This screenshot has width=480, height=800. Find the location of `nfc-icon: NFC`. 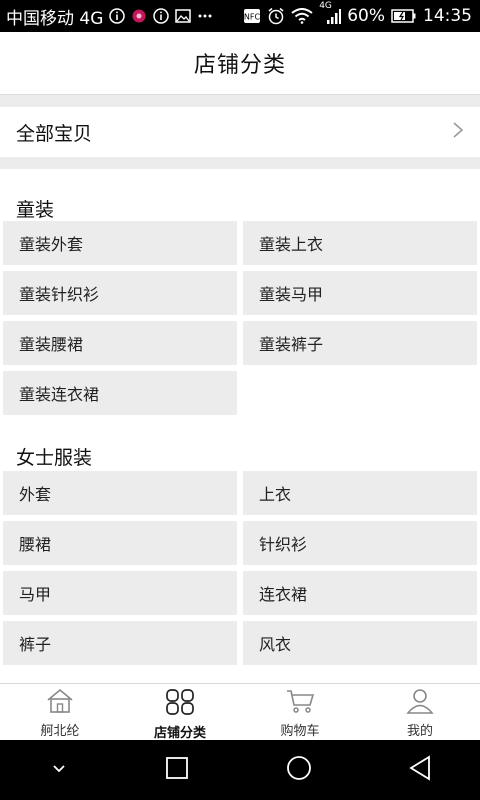

nfc-icon: NFC is located at coordinates (252, 16).